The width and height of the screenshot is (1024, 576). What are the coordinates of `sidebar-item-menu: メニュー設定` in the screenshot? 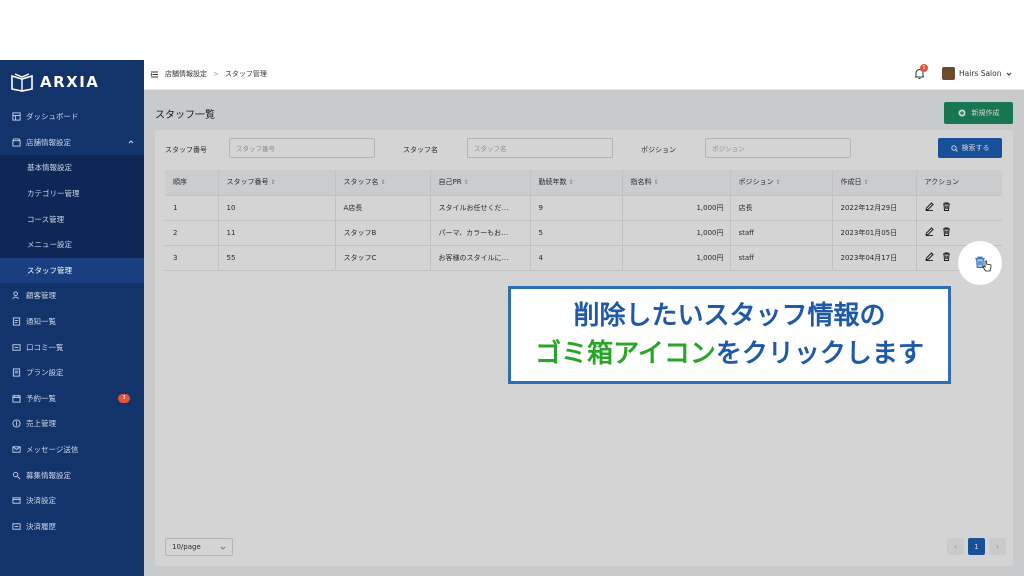 It's located at (72, 245).